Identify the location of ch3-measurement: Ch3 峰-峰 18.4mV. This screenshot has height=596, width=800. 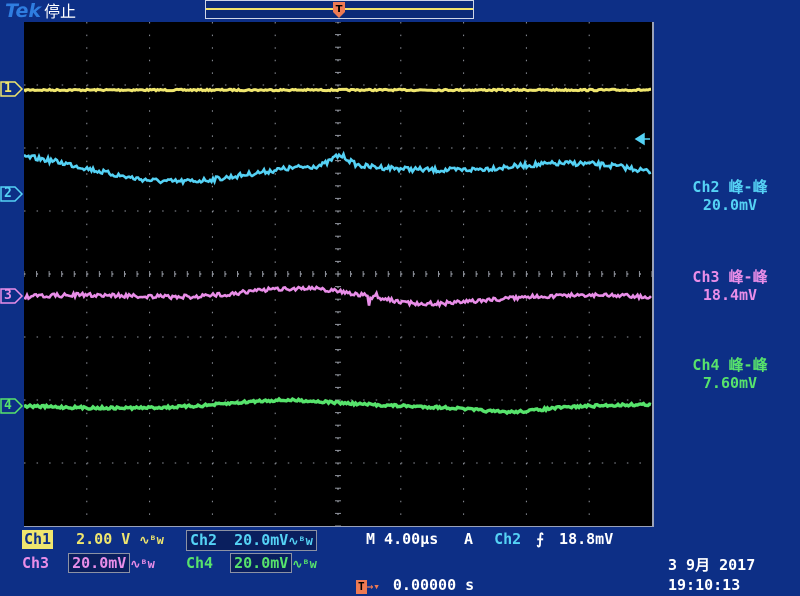
(730, 286).